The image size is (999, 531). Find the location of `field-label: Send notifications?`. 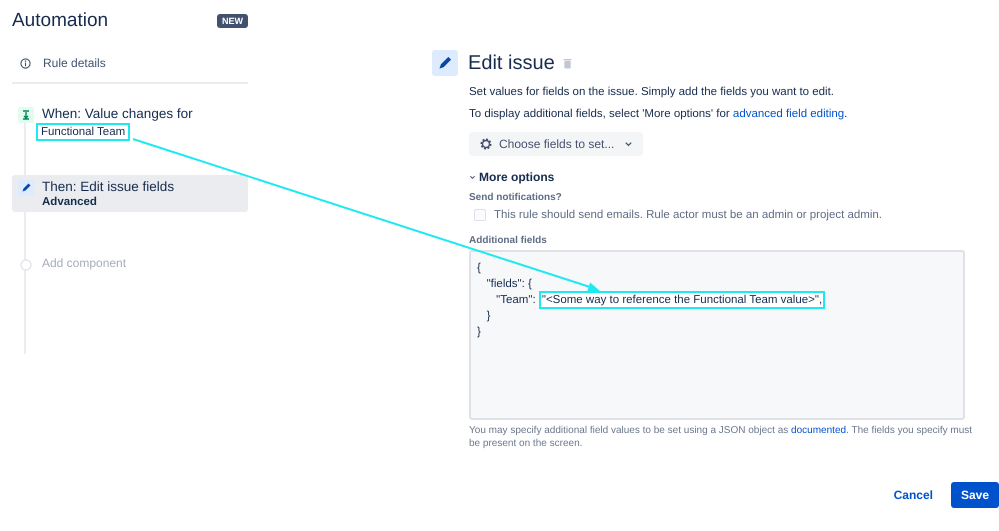

field-label: Send notifications? is located at coordinates (515, 197).